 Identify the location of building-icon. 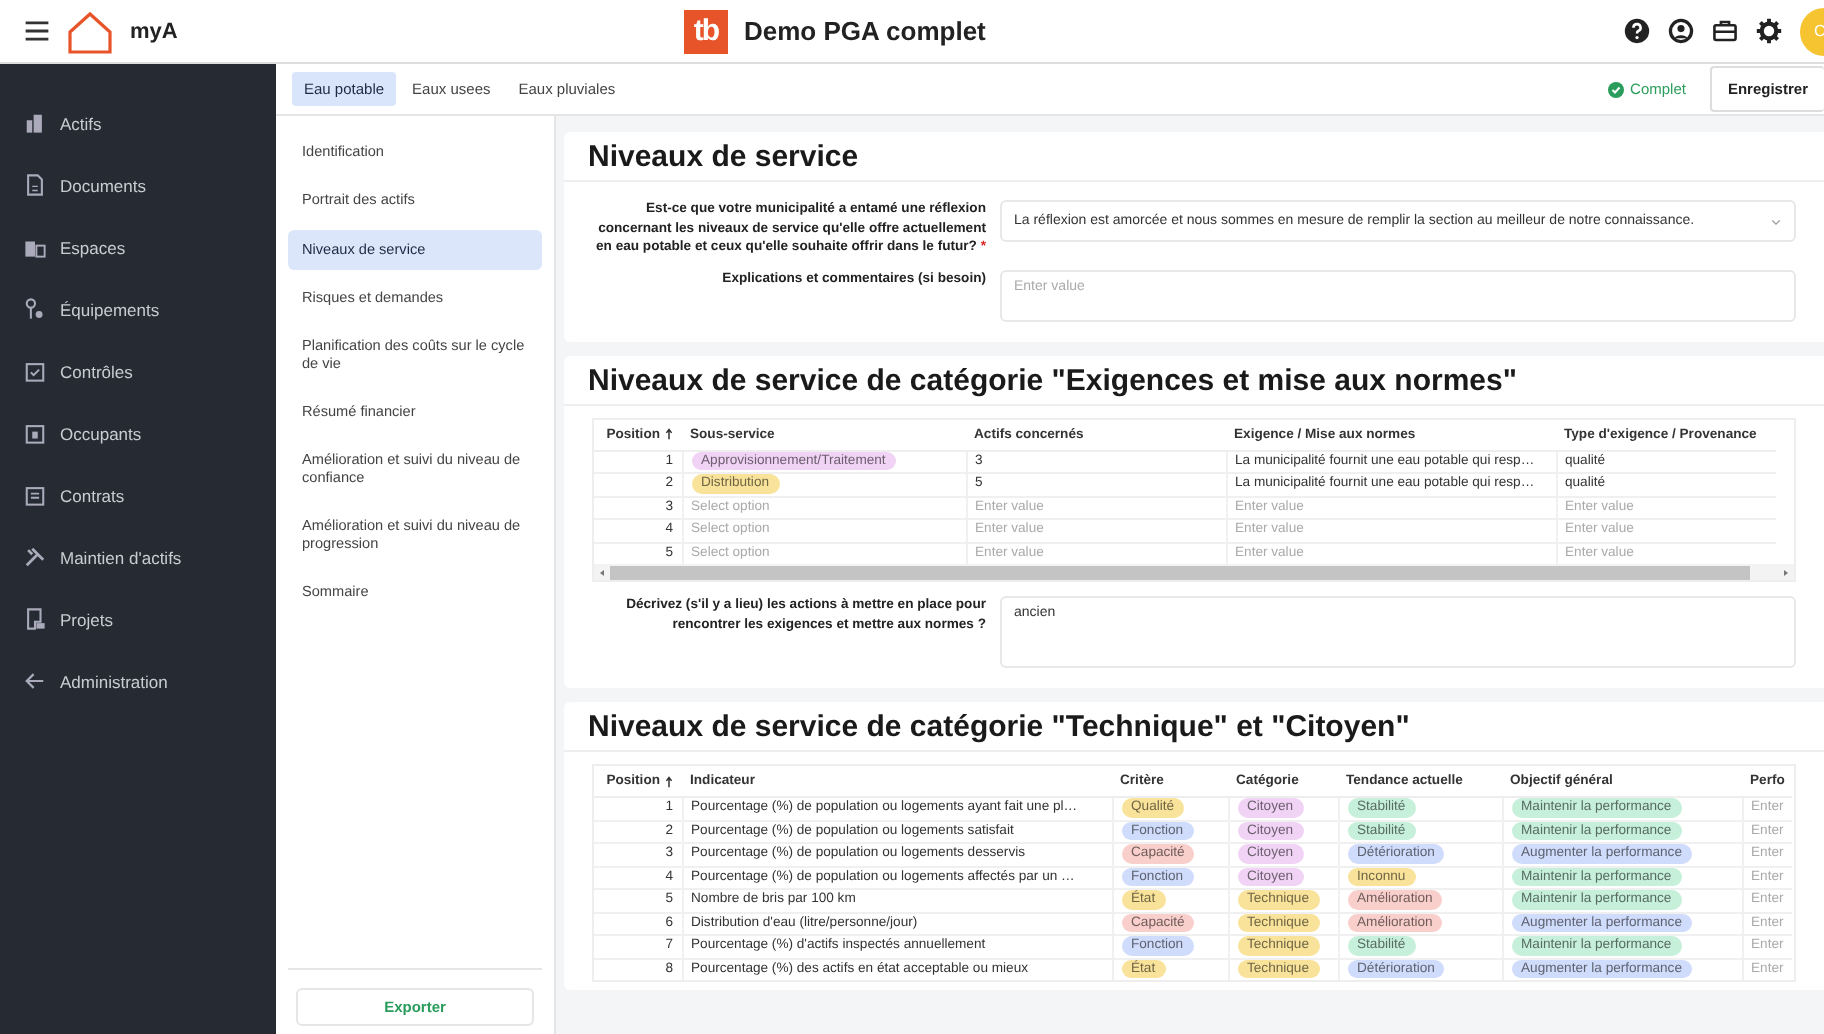
(35, 247).